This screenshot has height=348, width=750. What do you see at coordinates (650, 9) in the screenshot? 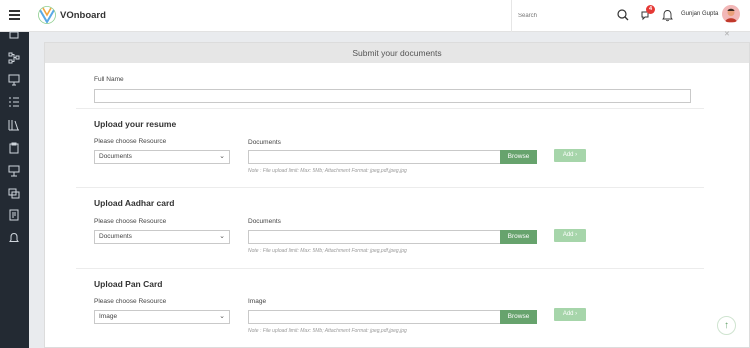
I see `notification-badge: 4` at bounding box center [650, 9].